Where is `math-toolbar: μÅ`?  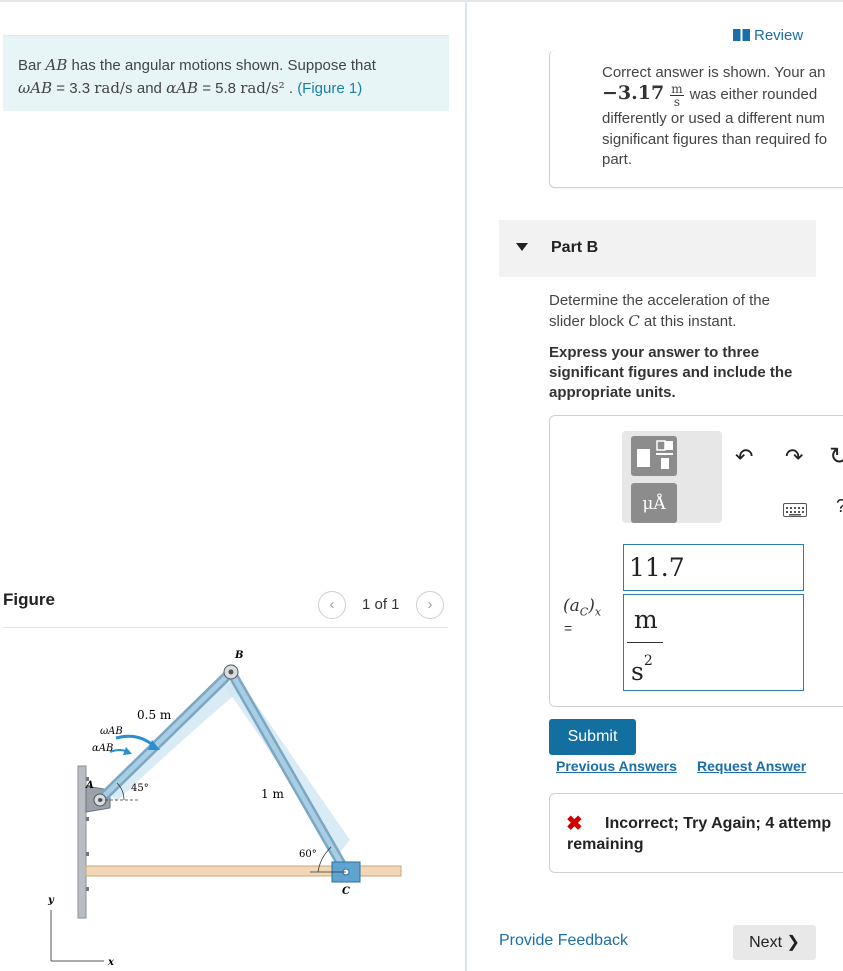 math-toolbar: μÅ is located at coordinates (672, 477).